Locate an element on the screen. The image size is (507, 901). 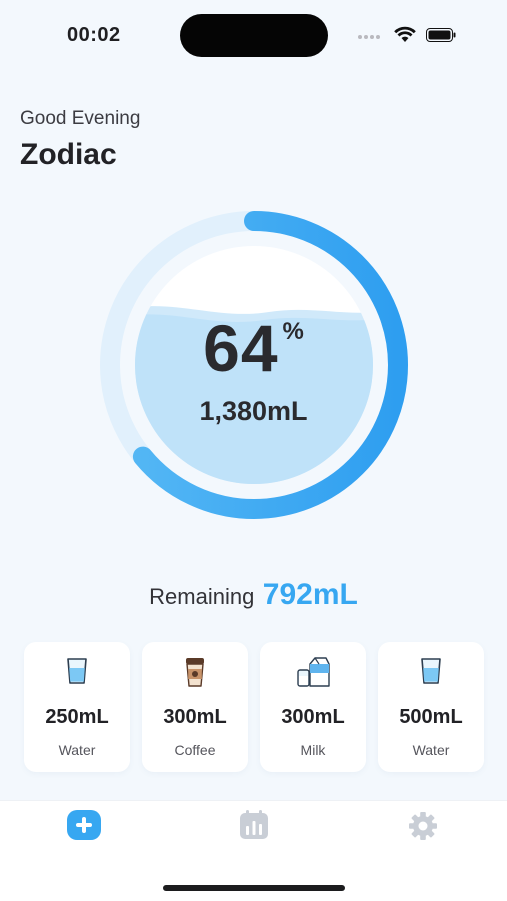
drink-amount: 250mL is located at coordinates (77, 717).